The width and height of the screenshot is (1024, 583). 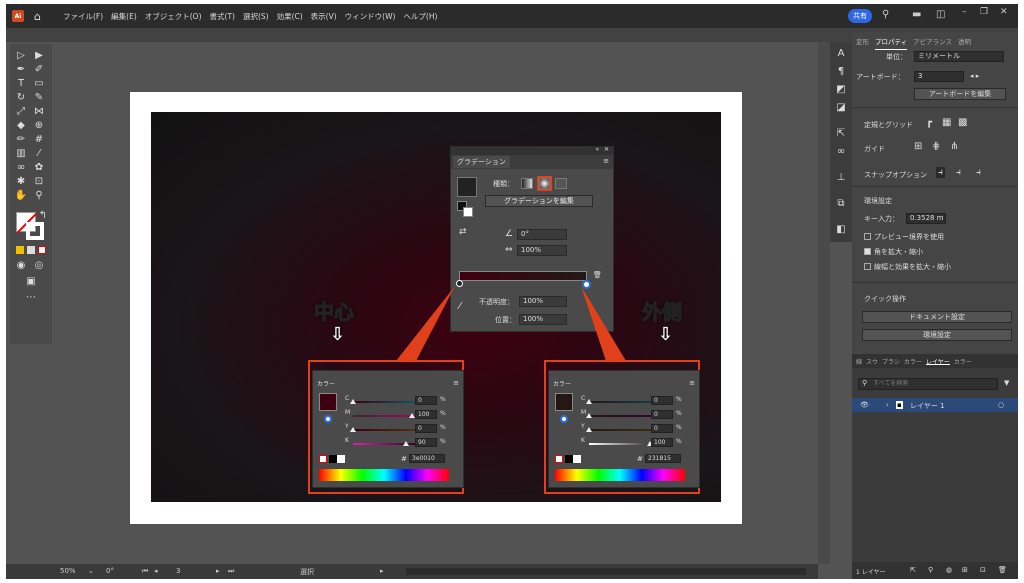 What do you see at coordinates (959, 56) in the screenshot?
I see `unit-select: ミリメートル` at bounding box center [959, 56].